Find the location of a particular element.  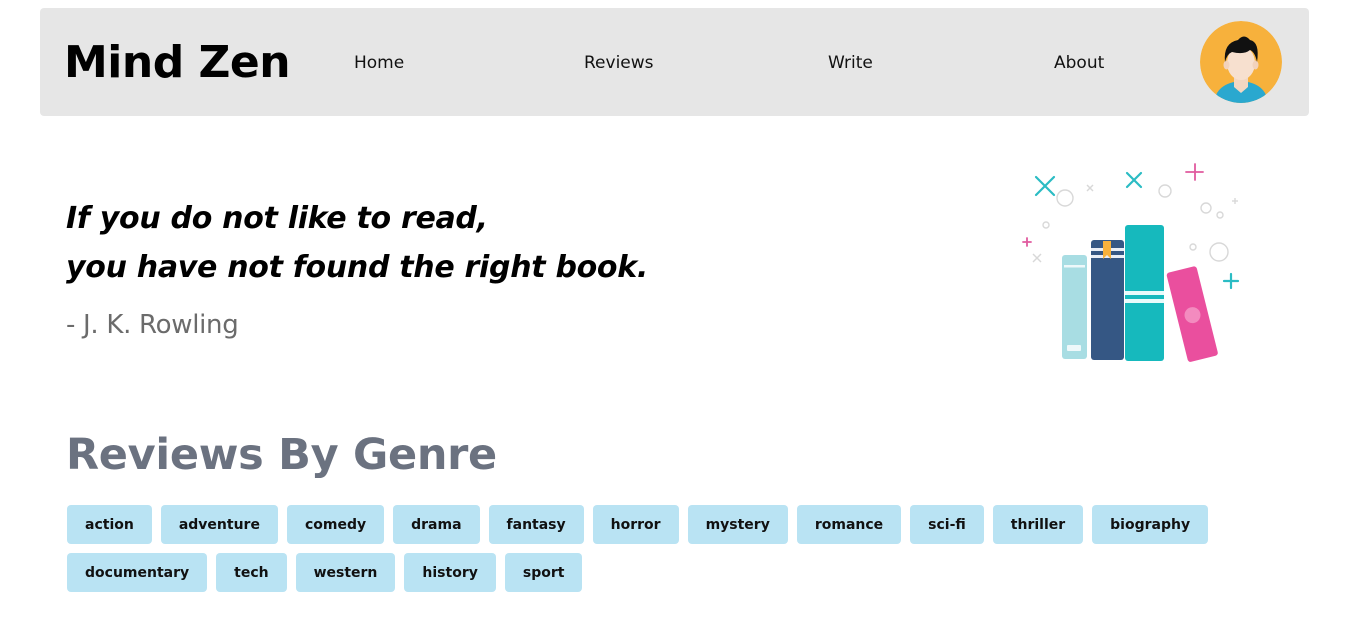

nav-link-home: Home is located at coordinates (379, 62).